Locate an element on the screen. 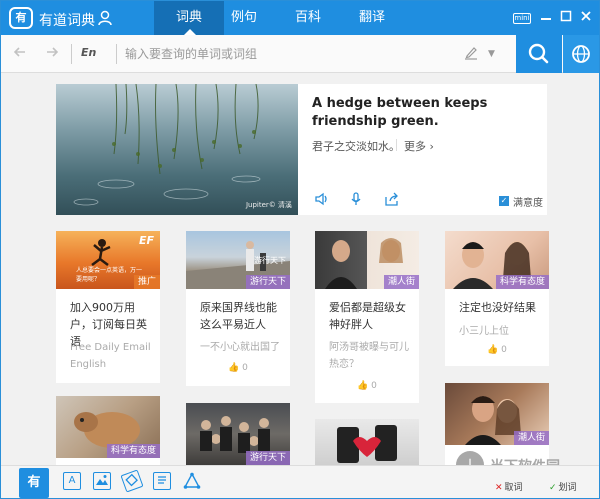  document-button is located at coordinates (162, 481).